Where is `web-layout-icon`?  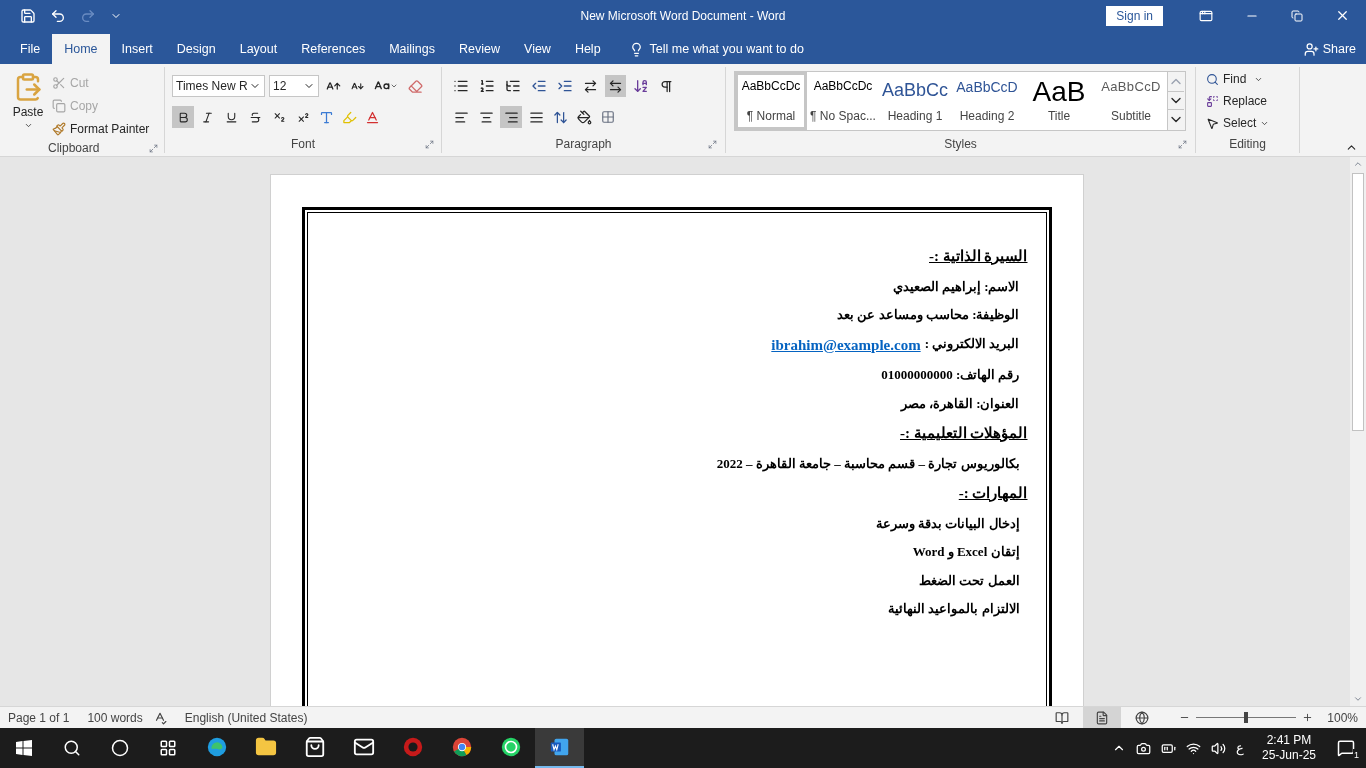
web-layout-icon is located at coordinates (1142, 717).